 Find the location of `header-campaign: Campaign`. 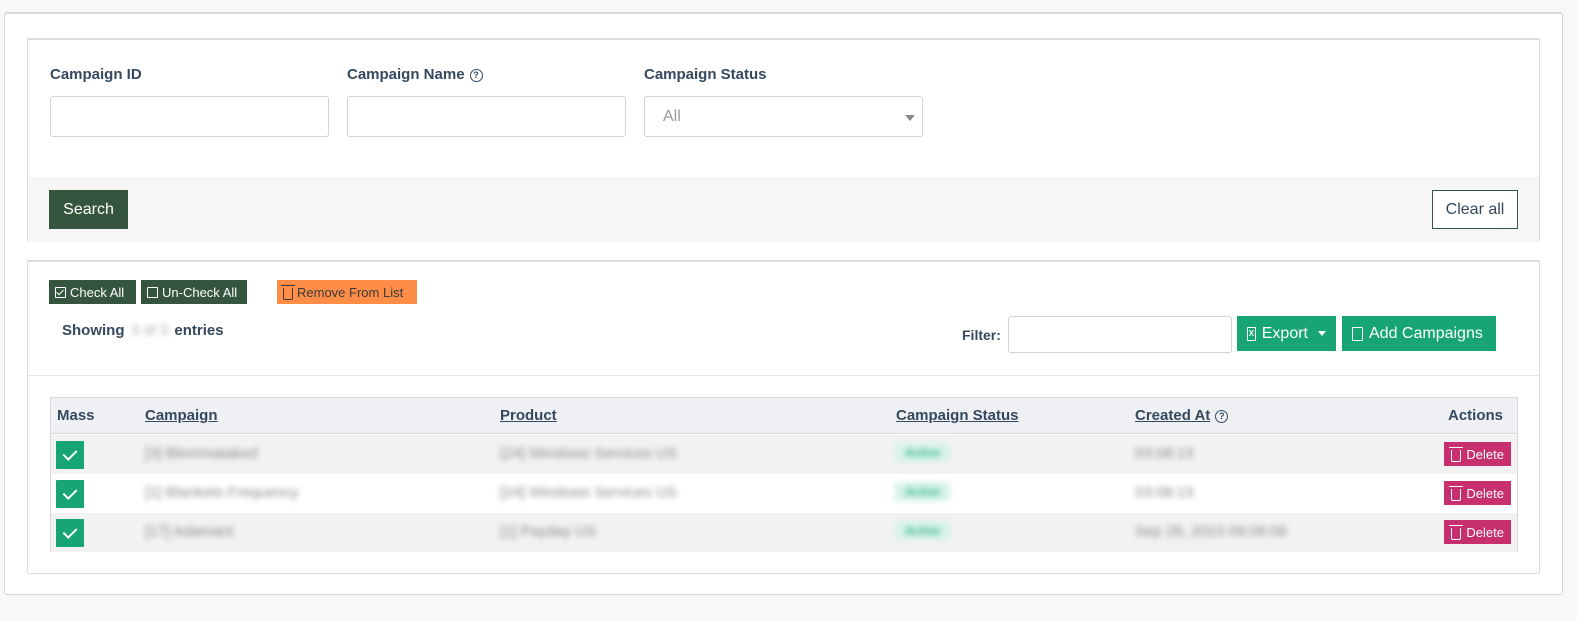

header-campaign: Campaign is located at coordinates (181, 415).